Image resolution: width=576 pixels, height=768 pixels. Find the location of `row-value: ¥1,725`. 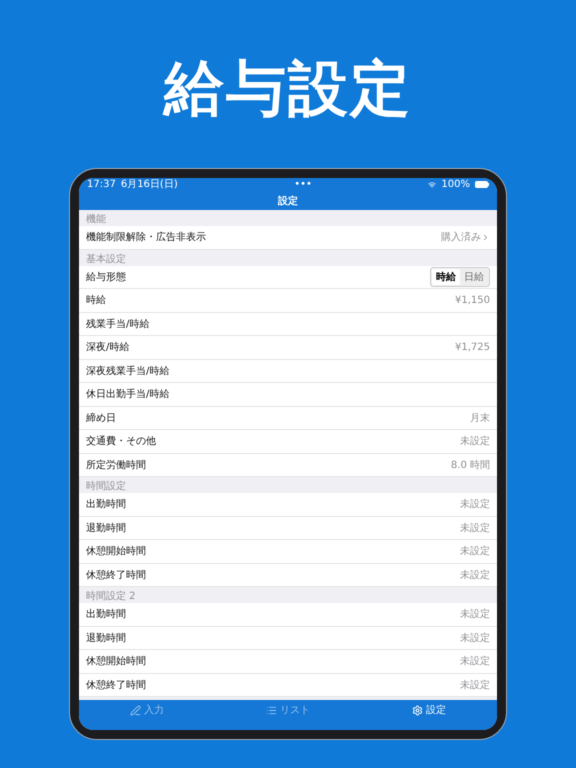

row-value: ¥1,725 is located at coordinates (472, 347).